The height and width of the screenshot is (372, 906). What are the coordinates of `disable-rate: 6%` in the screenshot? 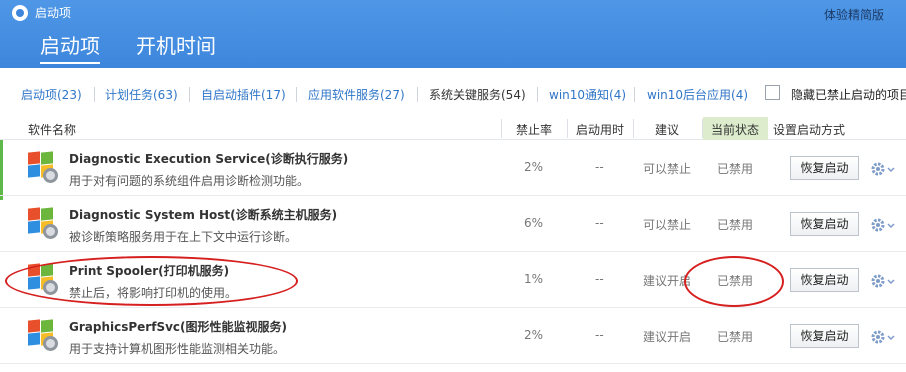 It's located at (534, 223).